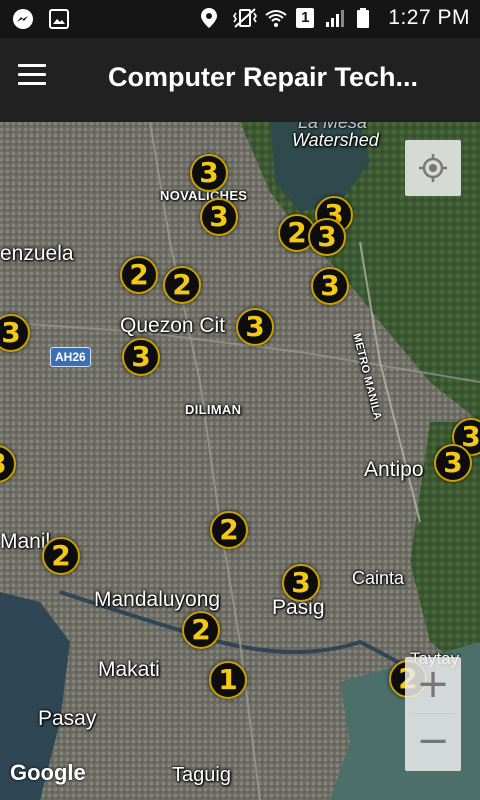 The width and height of the screenshot is (480, 800). What do you see at coordinates (37, 253) in the screenshot?
I see `label-valenzuela: enzuela` at bounding box center [37, 253].